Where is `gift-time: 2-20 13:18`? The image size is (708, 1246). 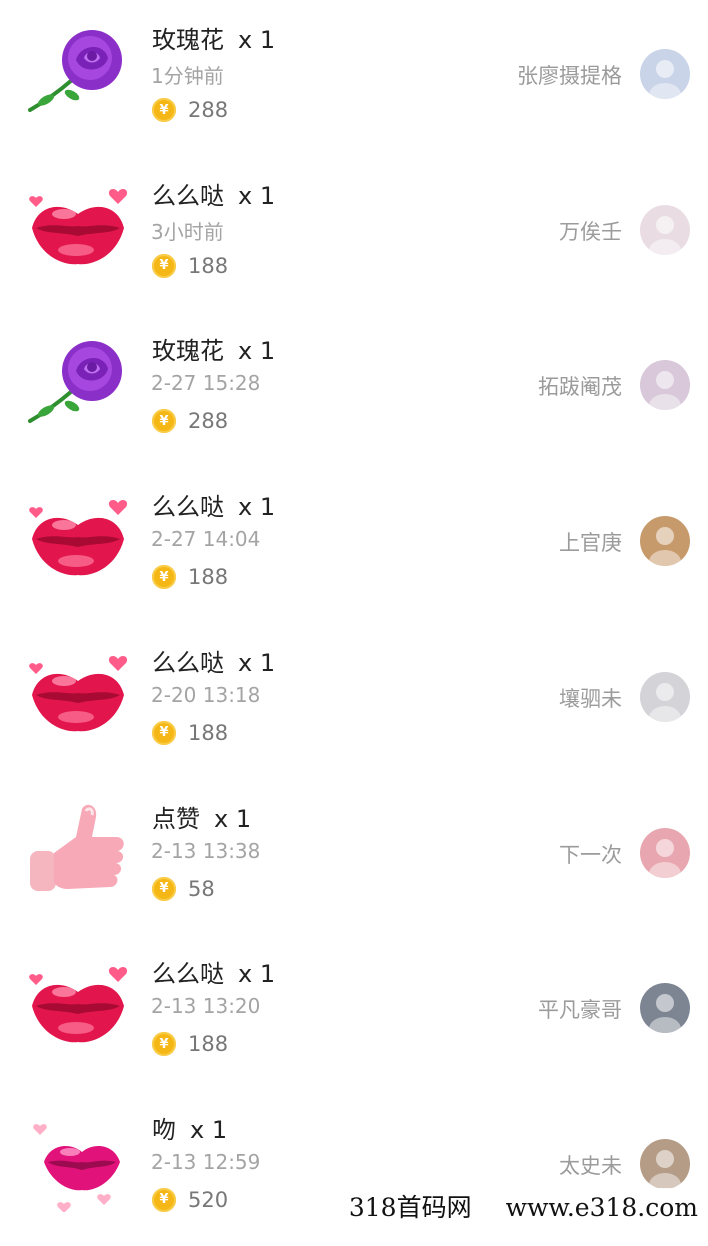 gift-time: 2-20 13:18 is located at coordinates (206, 694).